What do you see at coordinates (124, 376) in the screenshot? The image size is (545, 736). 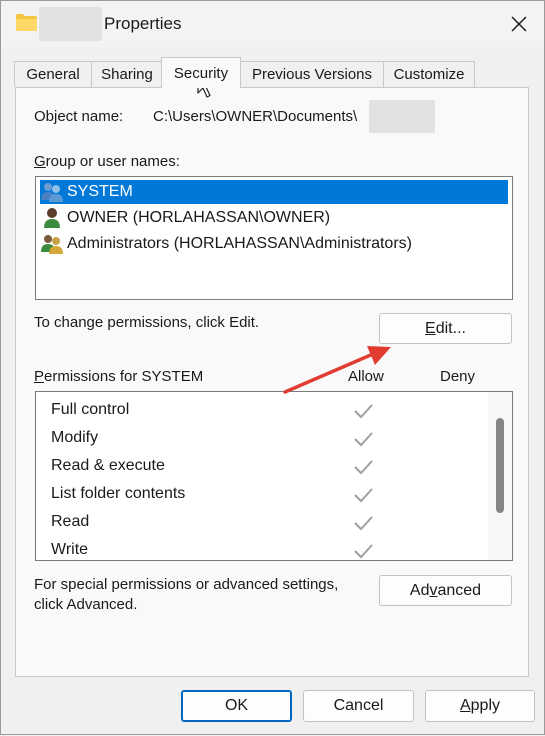 I see `label-text: ermissions for SYSTEM` at bounding box center [124, 376].